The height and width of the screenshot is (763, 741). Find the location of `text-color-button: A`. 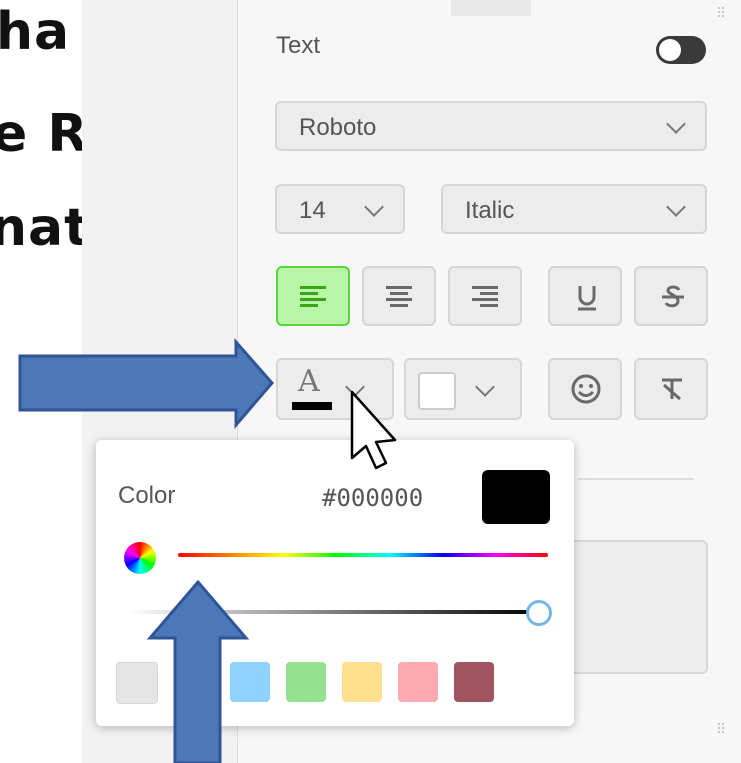

text-color-button: A is located at coordinates (335, 389).